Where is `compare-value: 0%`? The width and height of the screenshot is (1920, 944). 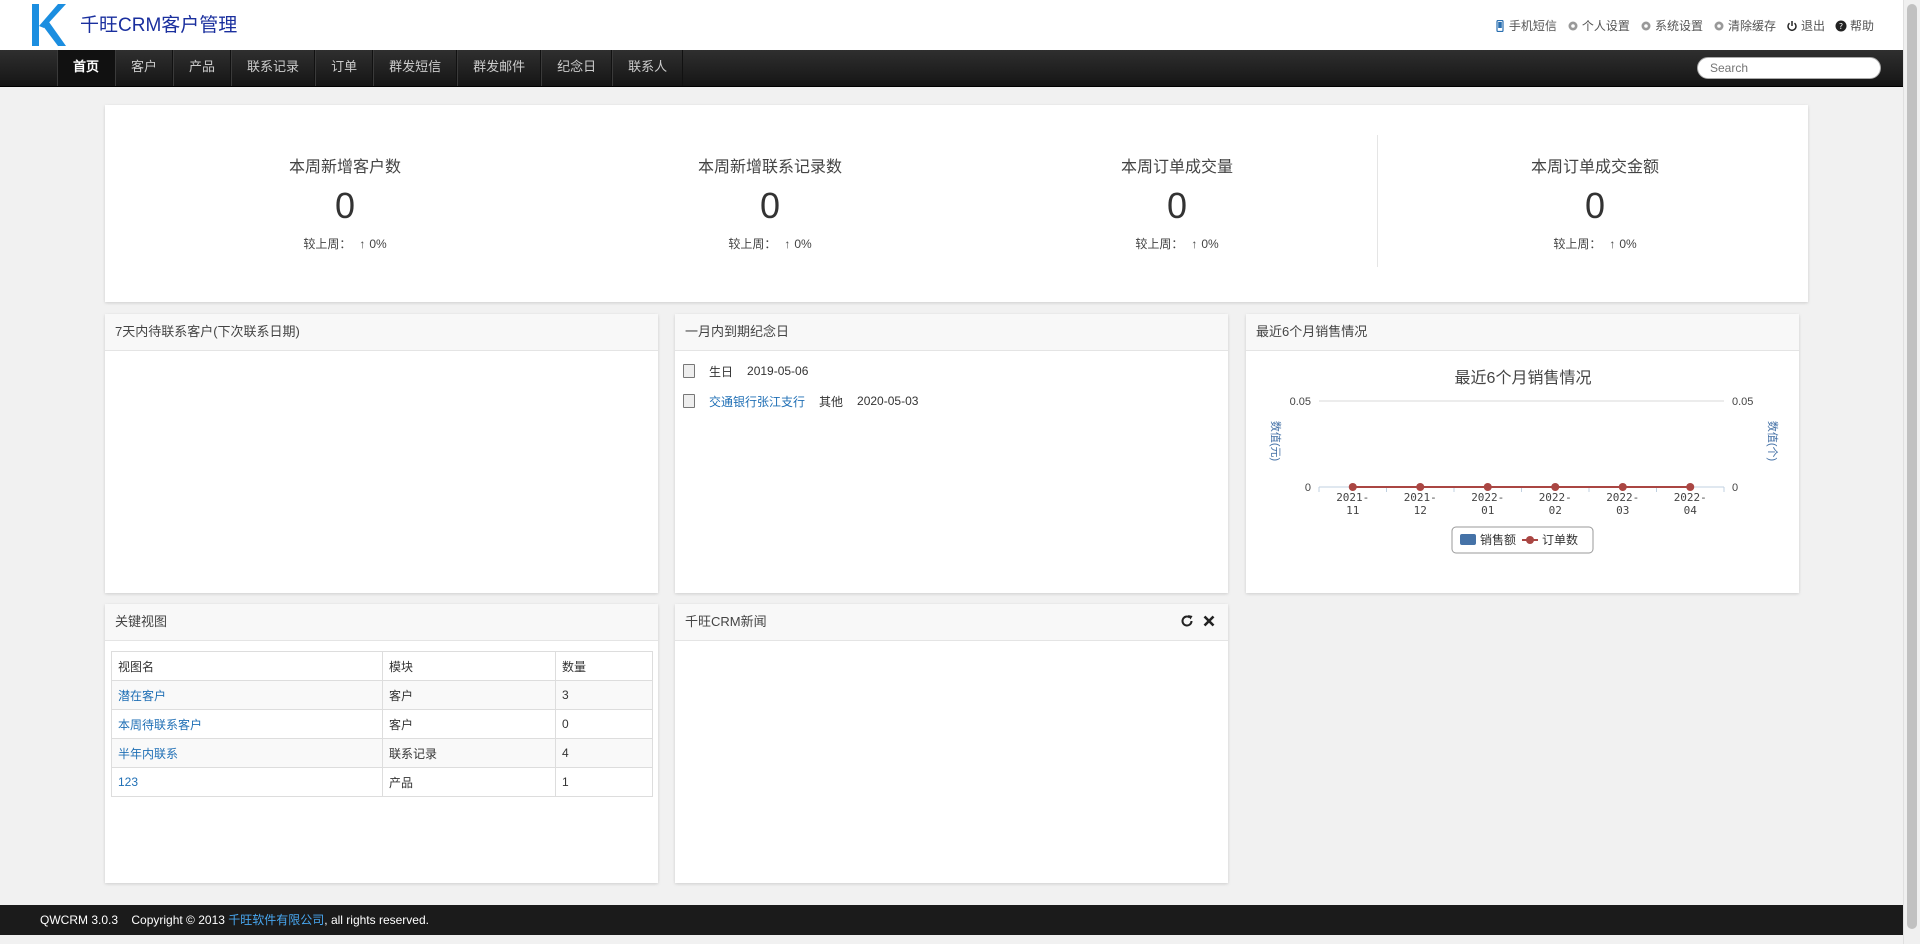 compare-value: 0% is located at coordinates (378, 244).